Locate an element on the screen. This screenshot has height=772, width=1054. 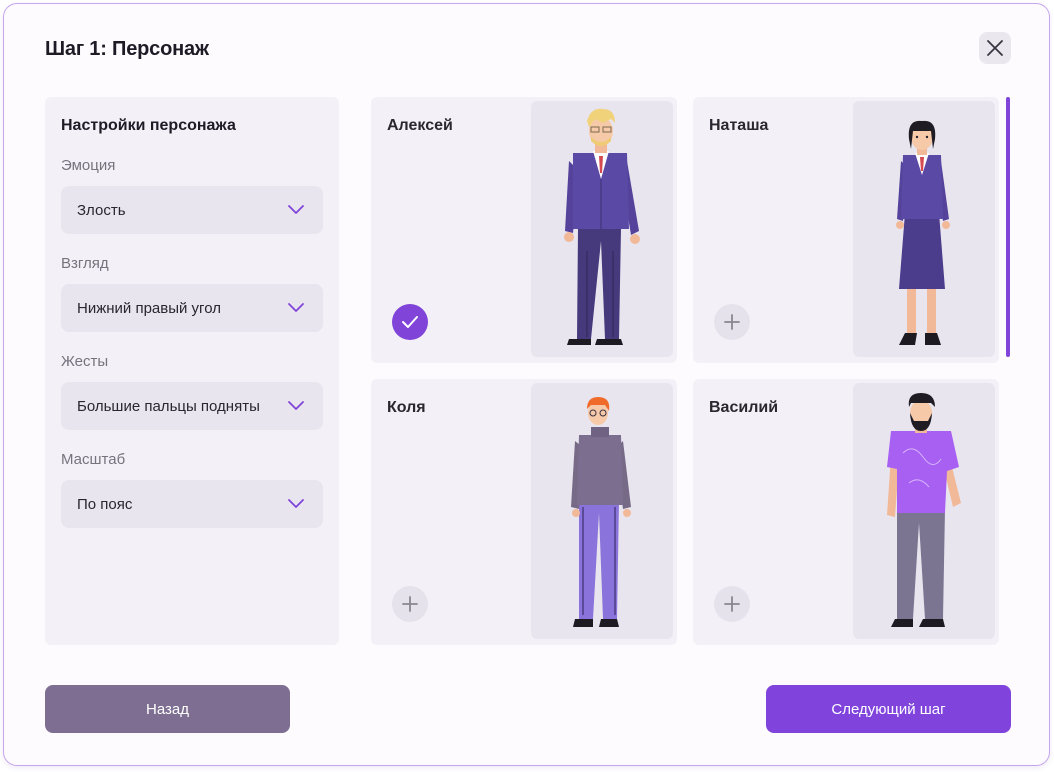
gaze-label: Взгляд is located at coordinates (85, 263).